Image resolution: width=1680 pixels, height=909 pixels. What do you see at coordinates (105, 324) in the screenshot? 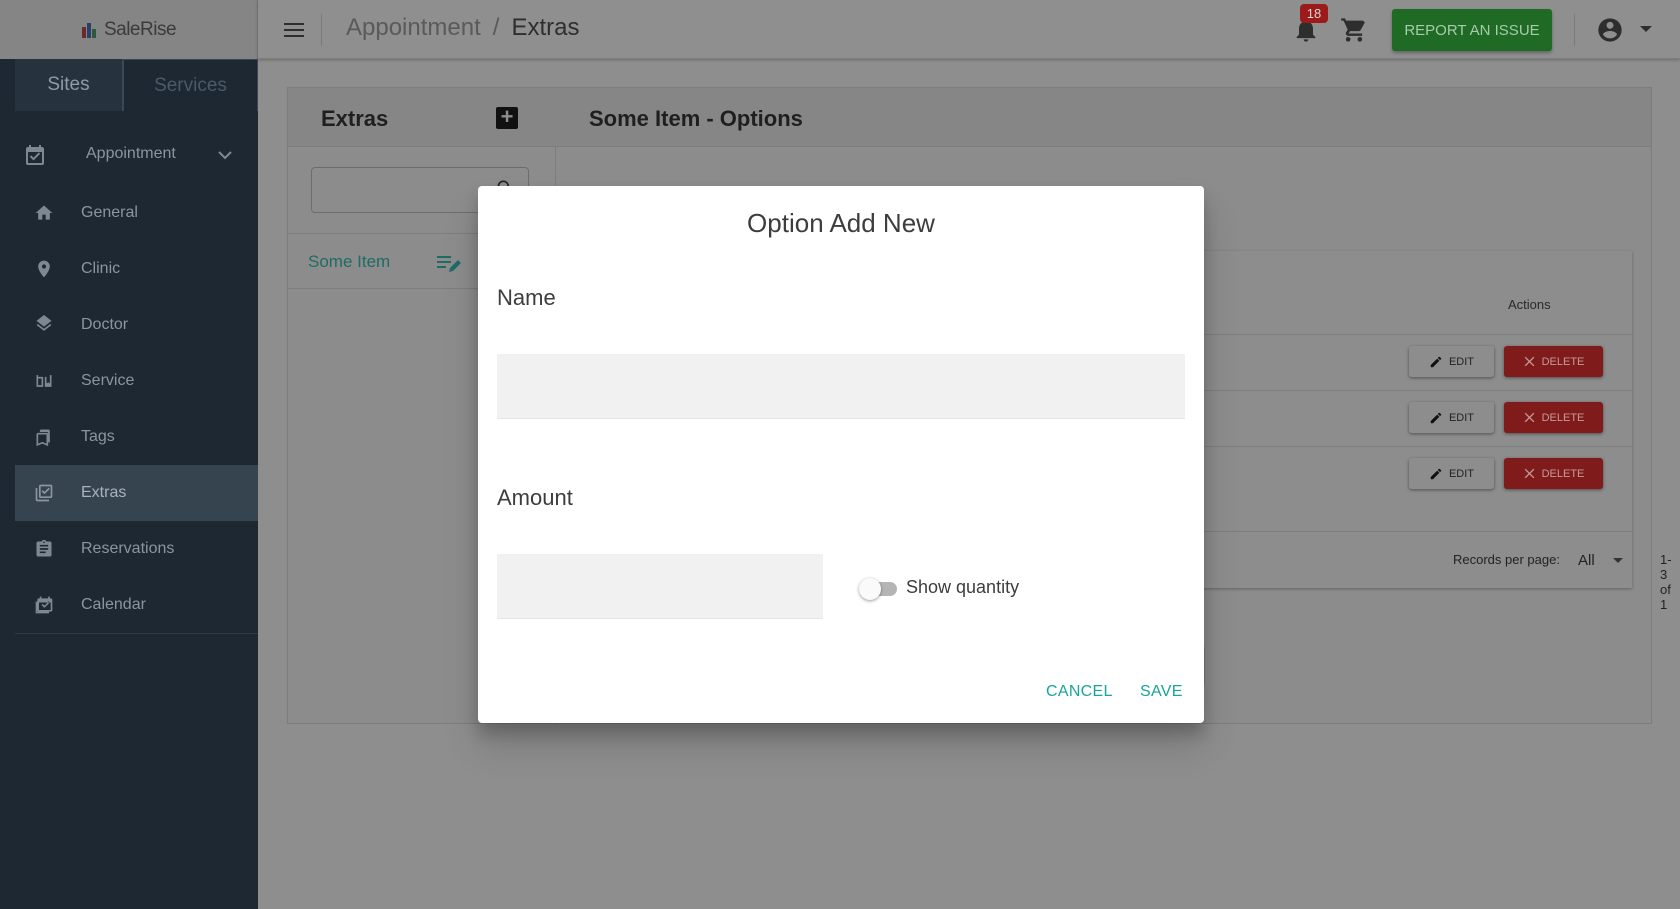
I see `sidebar-item-label: Doctor` at bounding box center [105, 324].